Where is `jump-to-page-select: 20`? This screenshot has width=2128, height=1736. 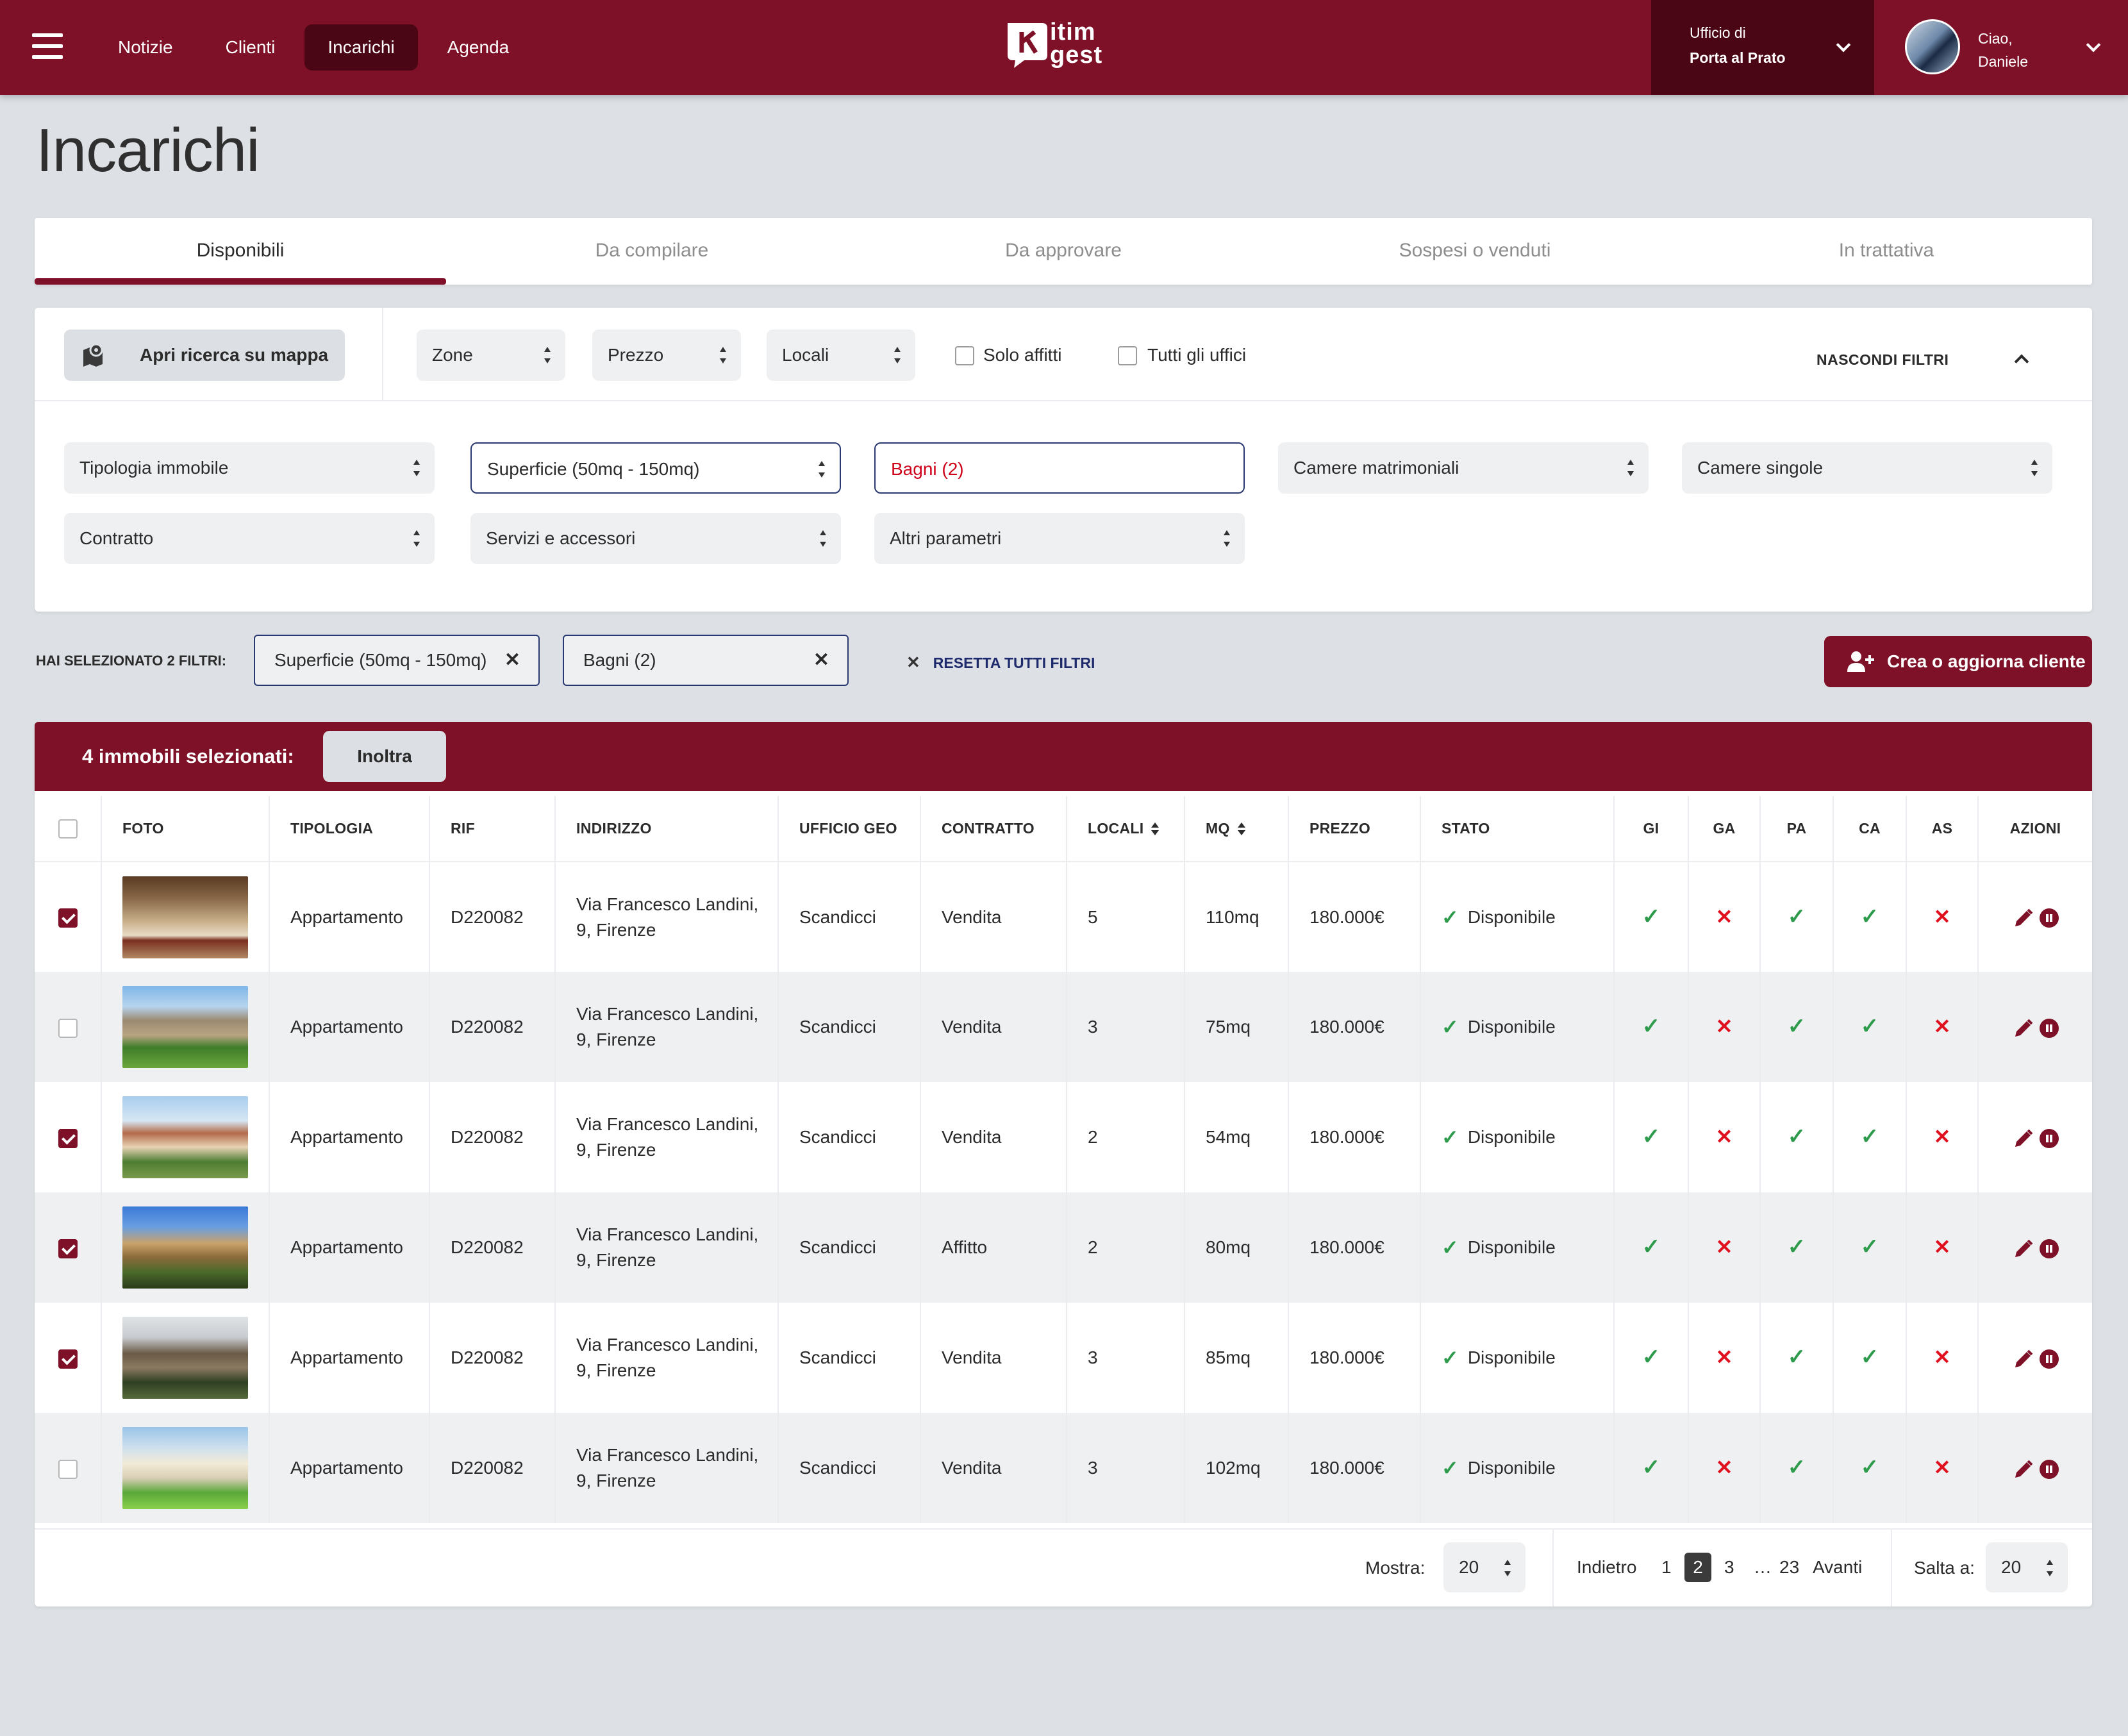
jump-to-page-select: 20 is located at coordinates (2027, 1567).